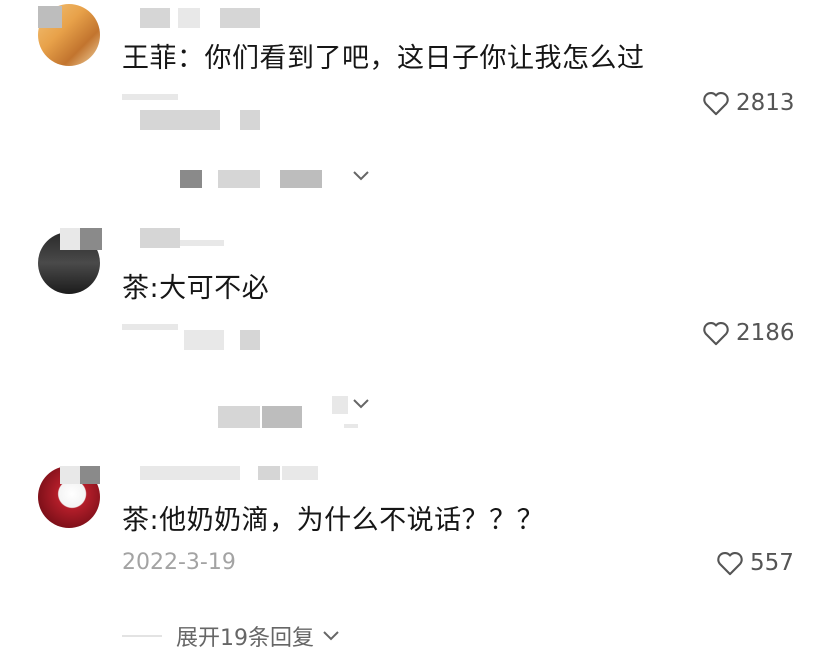 Image resolution: width=828 pixels, height=656 pixels. I want to click on like-count: 2813, so click(765, 103).